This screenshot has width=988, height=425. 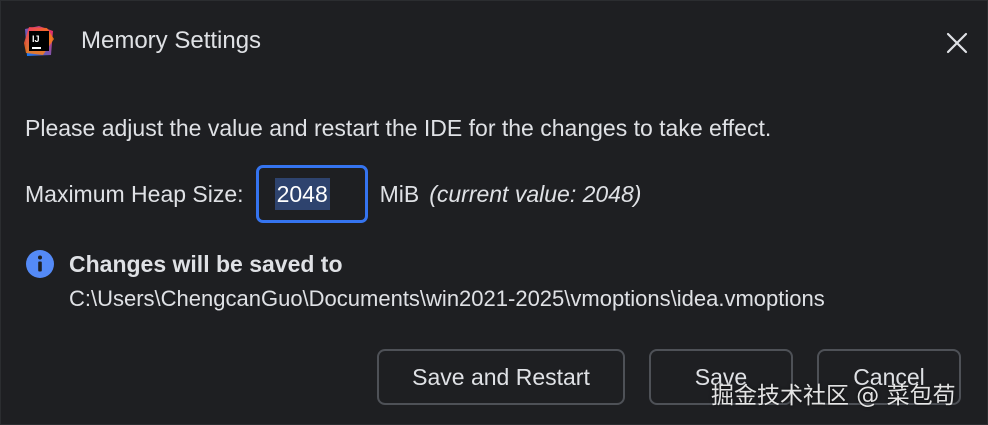 I want to click on heap-size-value: 2048, so click(x=302, y=194).